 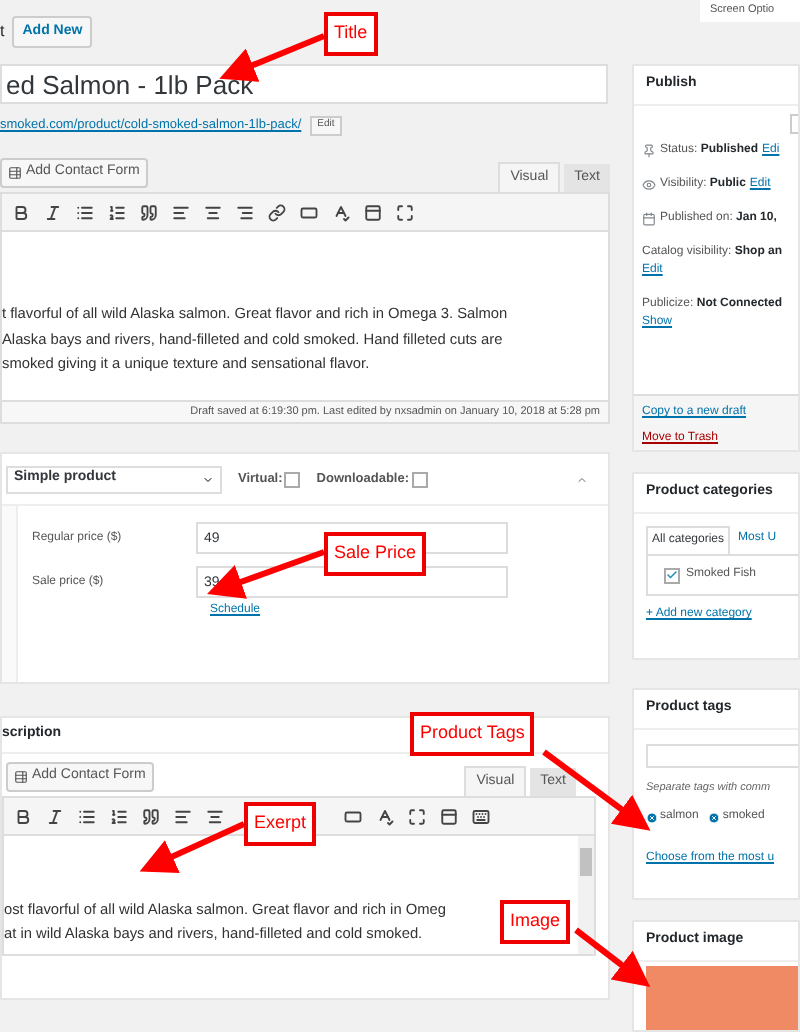 What do you see at coordinates (586, 895) in the screenshot?
I see `scrollbar` at bounding box center [586, 895].